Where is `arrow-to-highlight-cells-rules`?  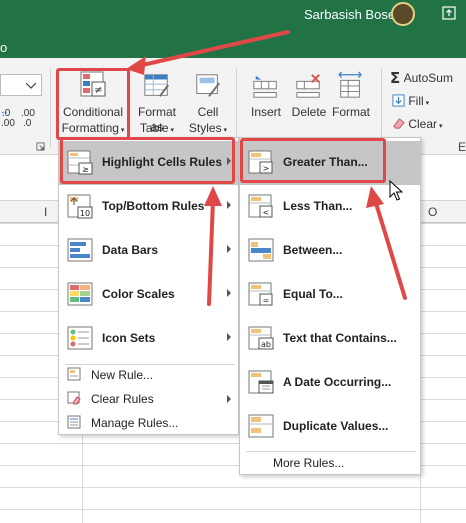 arrow-to-highlight-cells-rules is located at coordinates (213, 246).